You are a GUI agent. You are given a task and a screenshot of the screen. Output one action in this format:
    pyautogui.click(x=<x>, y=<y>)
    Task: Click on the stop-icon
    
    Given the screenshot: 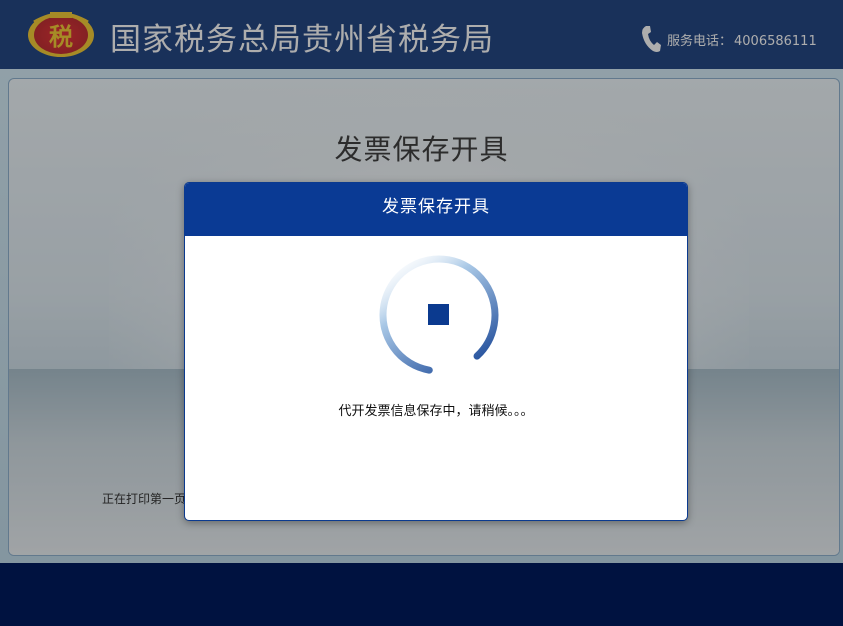 What is the action you would take?
    pyautogui.click(x=438, y=314)
    